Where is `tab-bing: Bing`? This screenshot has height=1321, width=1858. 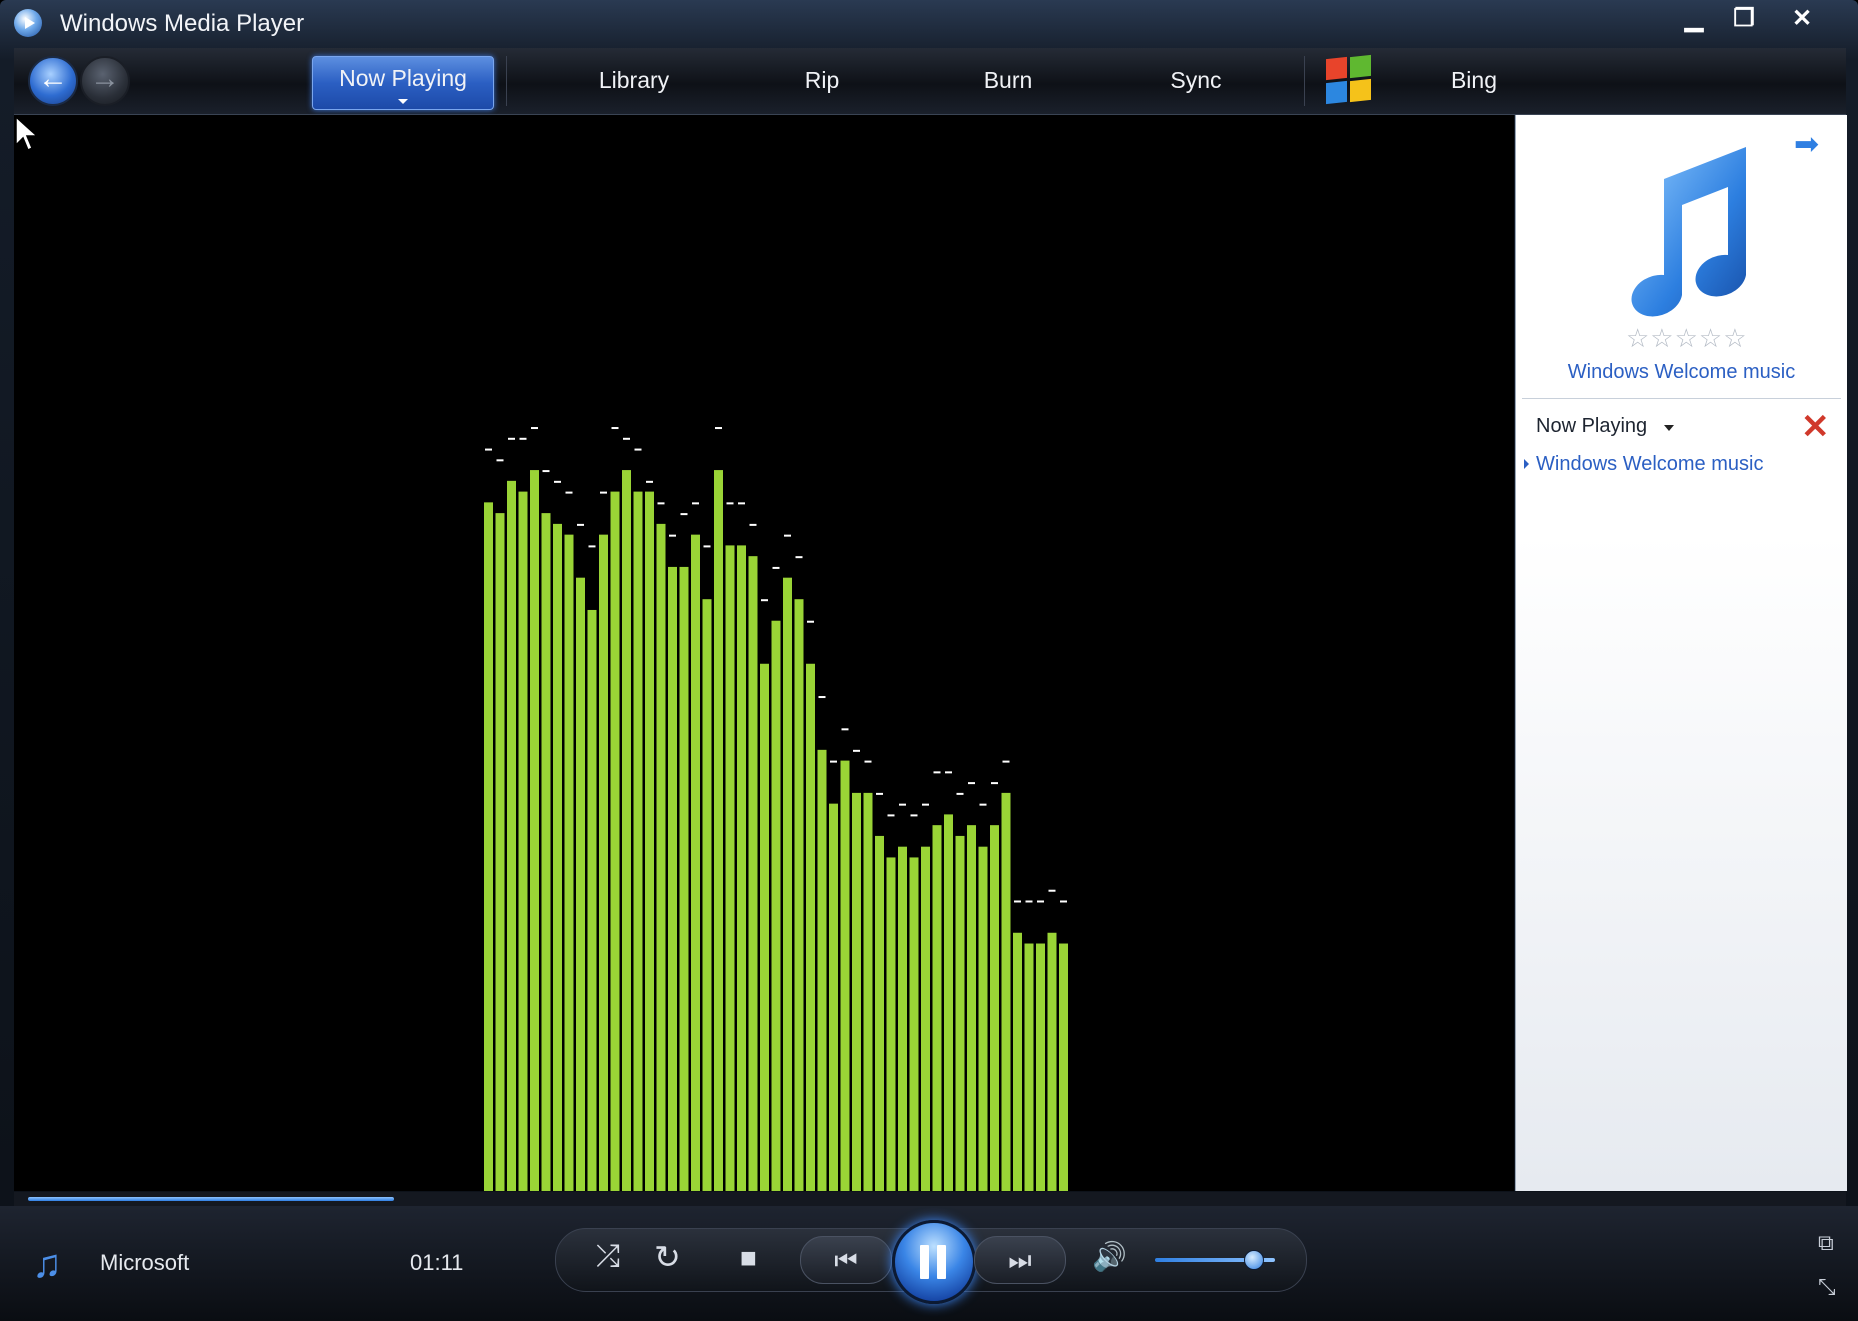
tab-bing: Bing is located at coordinates (1474, 80).